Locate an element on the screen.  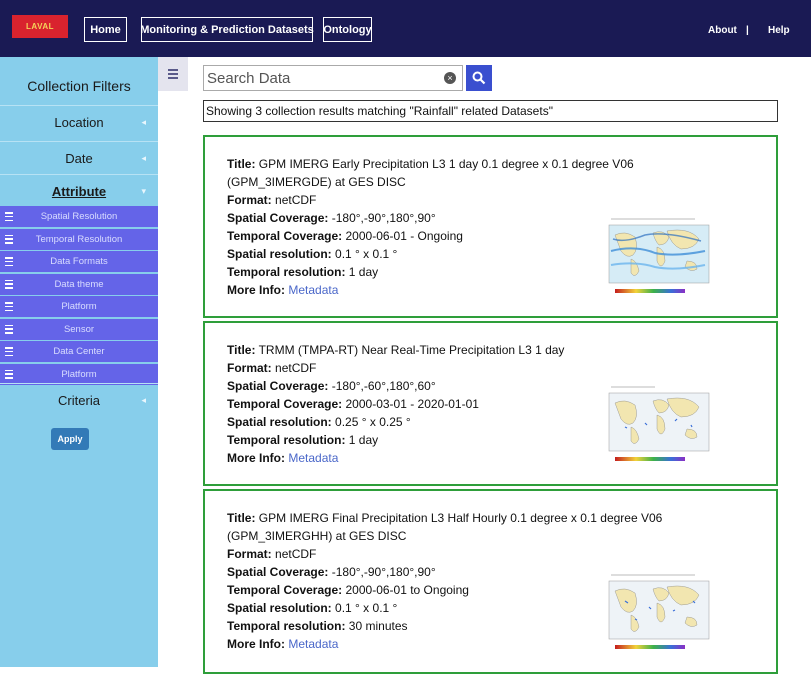
attribute-item-platform-2: Platform is located at coordinates (79, 374).